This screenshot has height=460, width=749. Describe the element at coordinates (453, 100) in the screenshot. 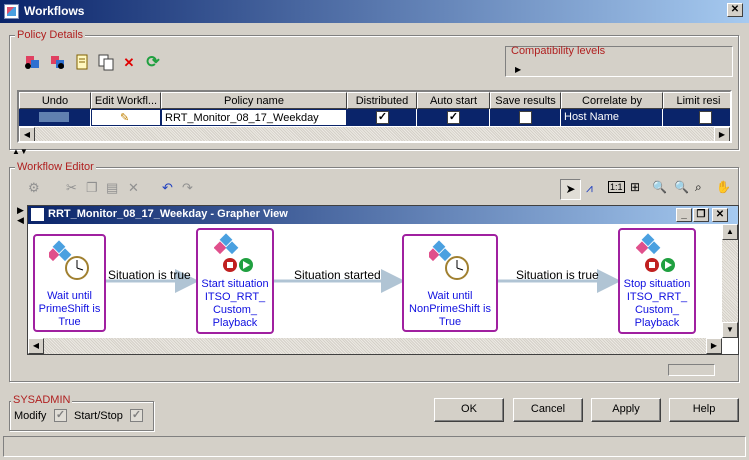

I see `col-header-auto-start: Auto start` at that location.